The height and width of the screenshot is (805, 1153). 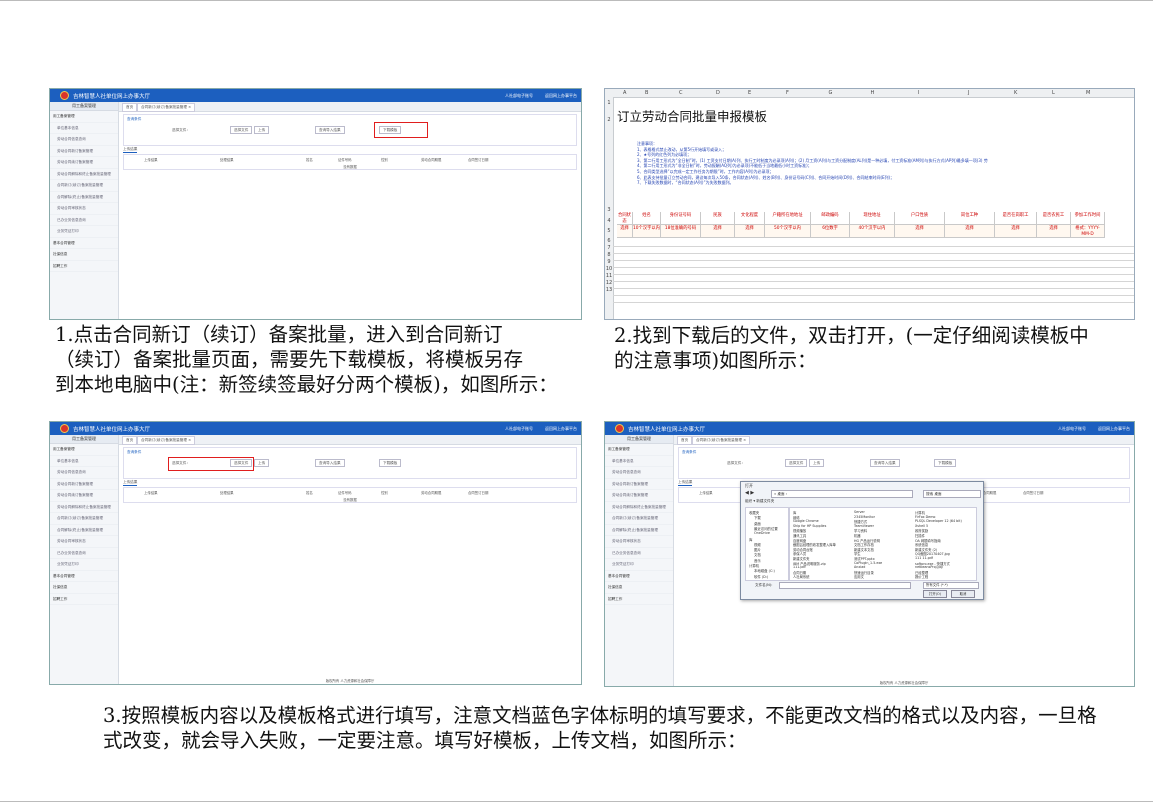 I want to click on file-item: Server, so click(x=859, y=512).